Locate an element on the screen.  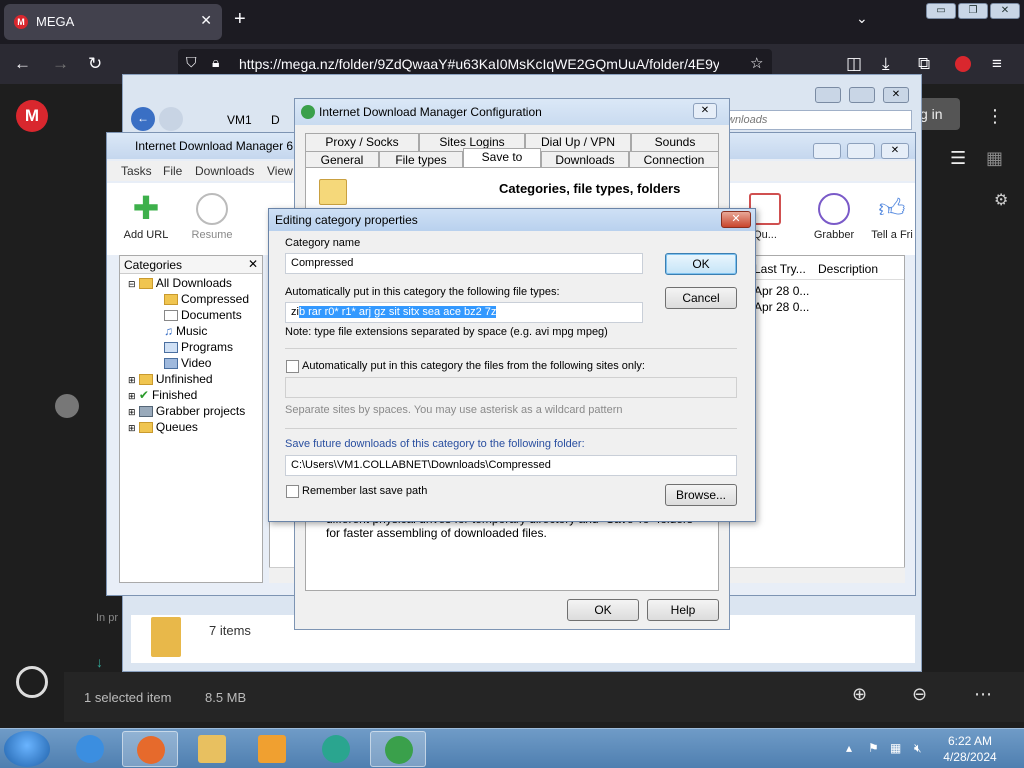
new-tab-icon: + is located at coordinates (240, 19).